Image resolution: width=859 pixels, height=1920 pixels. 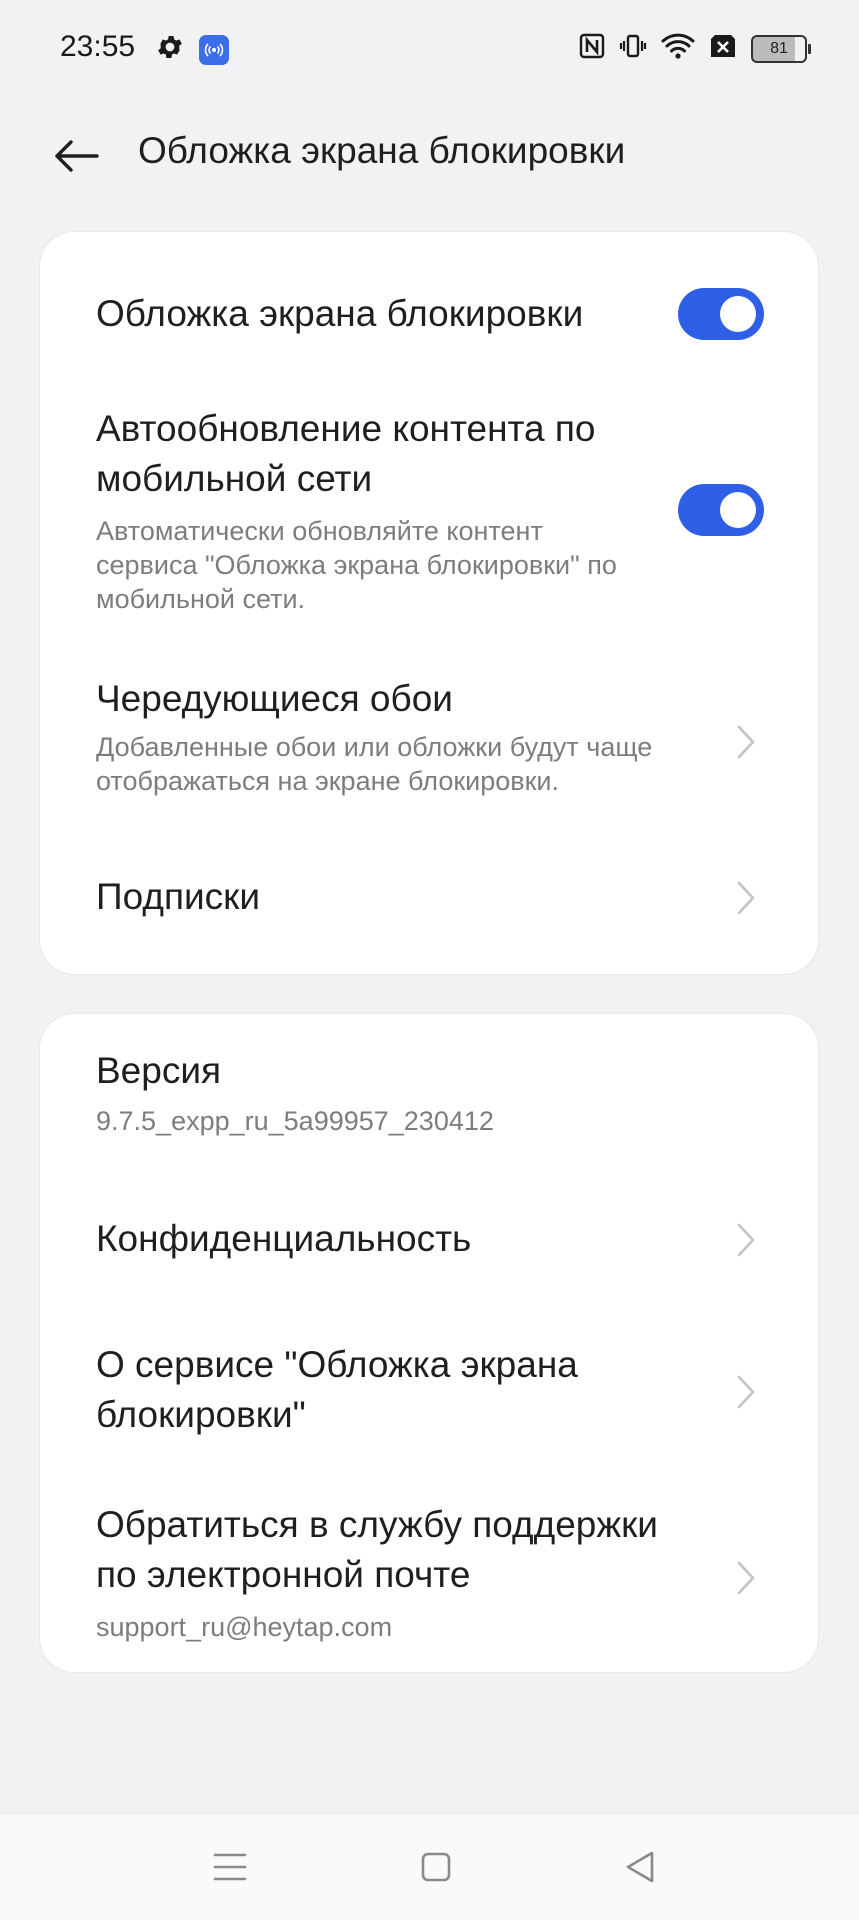 I want to click on home-square-icon, so click(x=436, y=1869).